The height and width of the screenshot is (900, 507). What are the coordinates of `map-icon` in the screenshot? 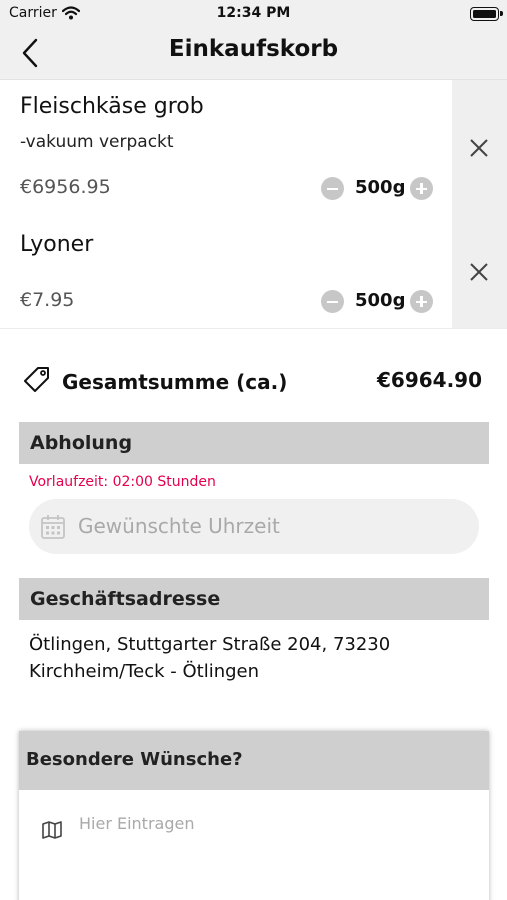 It's located at (52, 830).